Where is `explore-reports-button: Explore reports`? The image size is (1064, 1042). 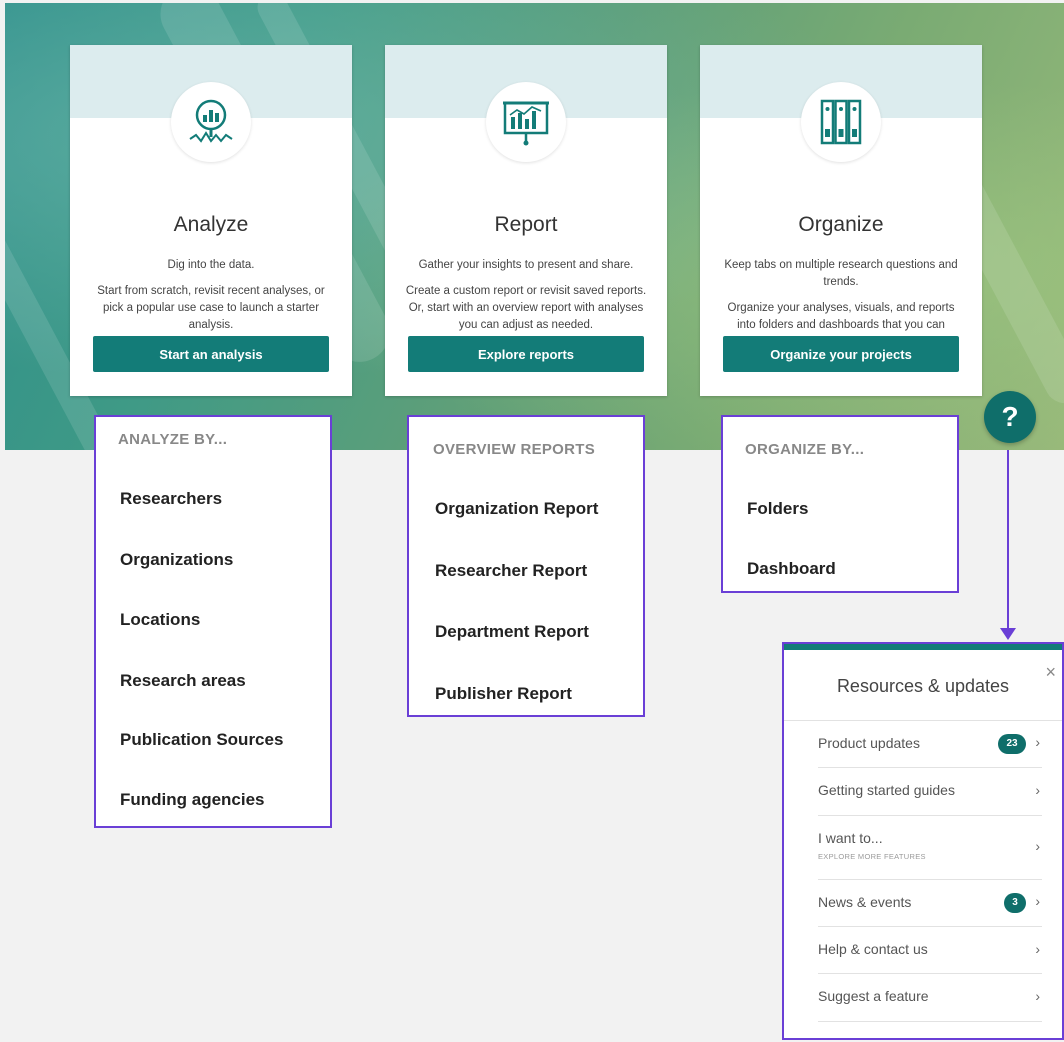 explore-reports-button: Explore reports is located at coordinates (526, 354).